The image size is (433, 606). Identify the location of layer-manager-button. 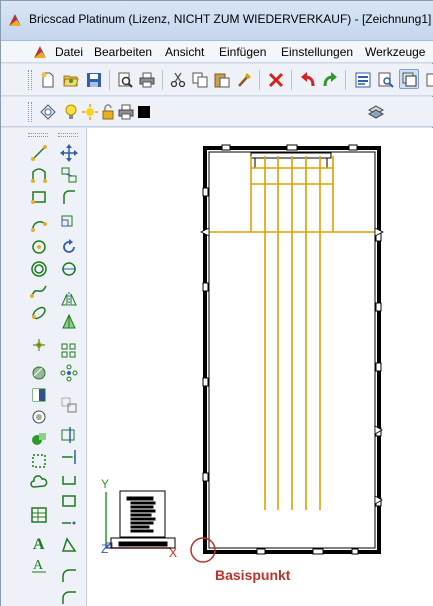
(409, 79).